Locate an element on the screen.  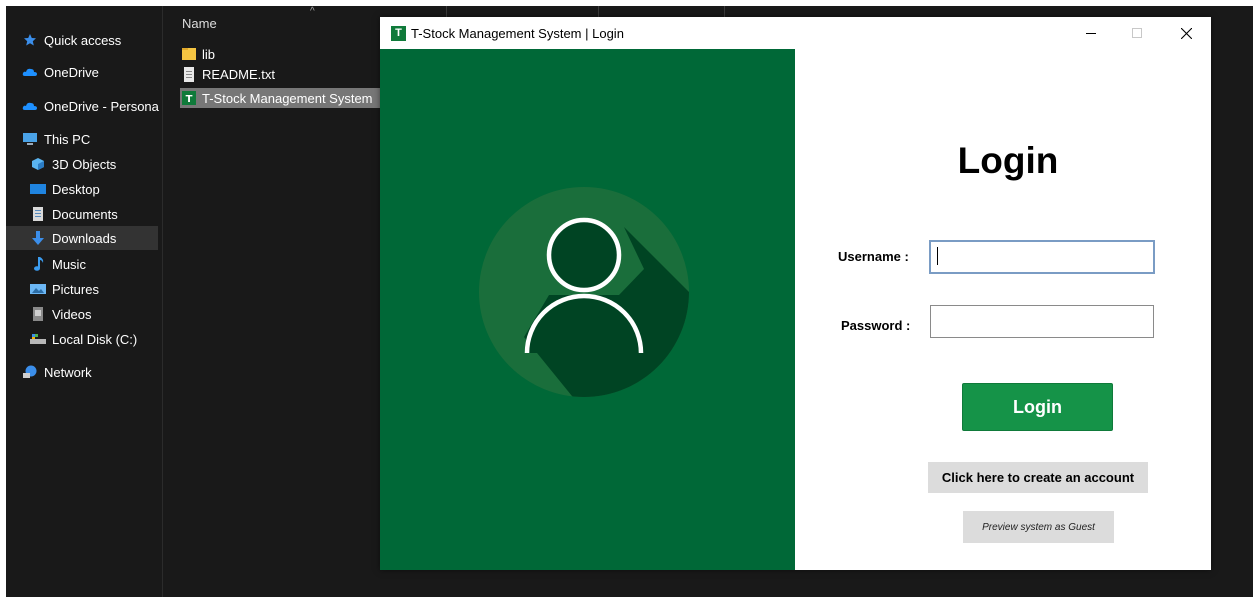
nav-item-quick-access: Quick access is located at coordinates (98, 40).